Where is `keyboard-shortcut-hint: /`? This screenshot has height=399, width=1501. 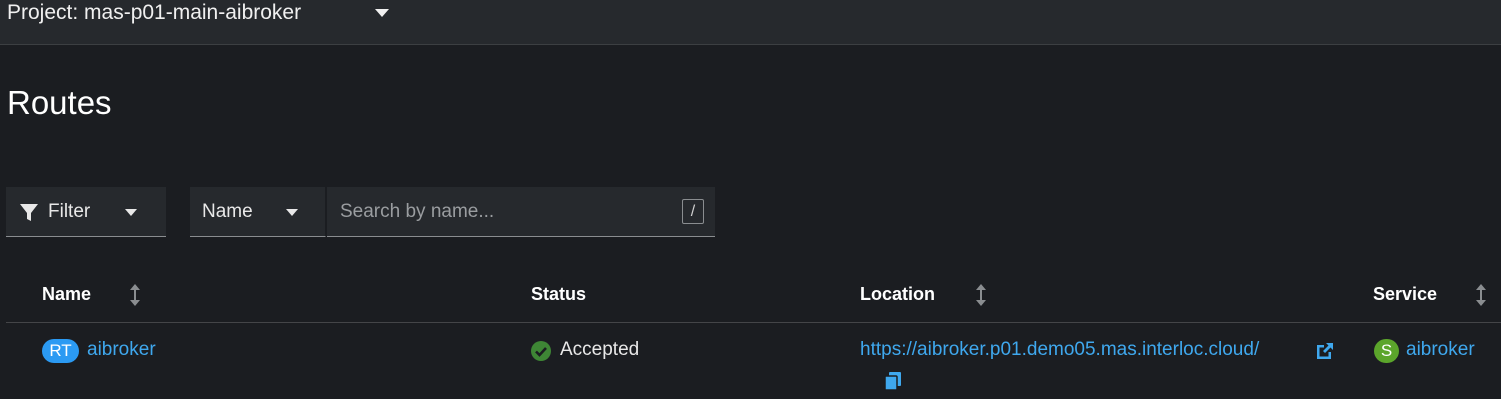
keyboard-shortcut-hint: / is located at coordinates (693, 211).